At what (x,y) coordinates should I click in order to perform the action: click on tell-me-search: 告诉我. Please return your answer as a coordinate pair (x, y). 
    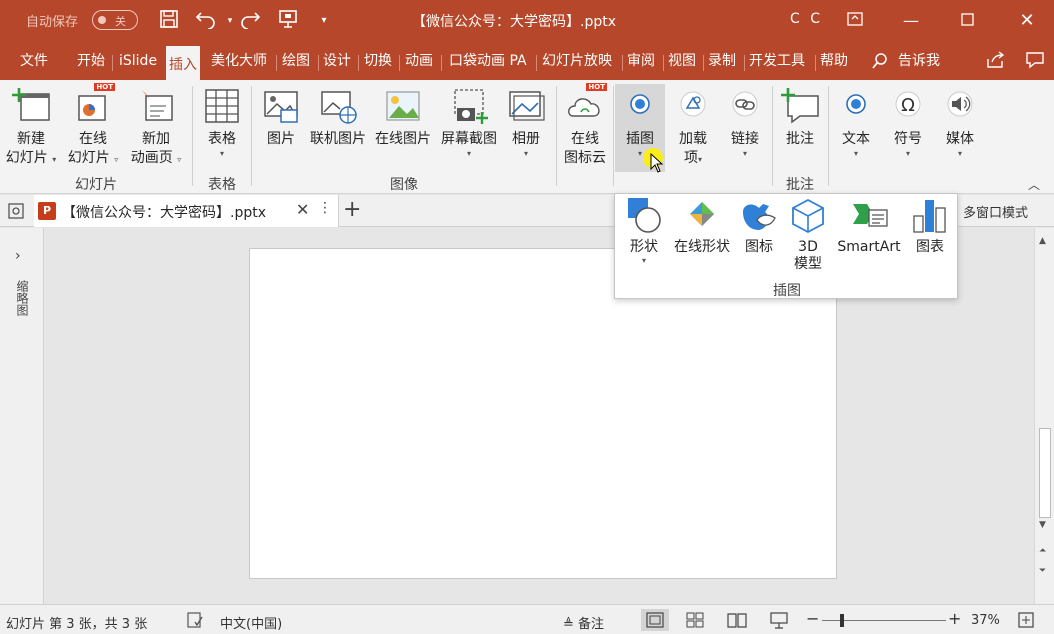
    Looking at the image, I should click on (919, 62).